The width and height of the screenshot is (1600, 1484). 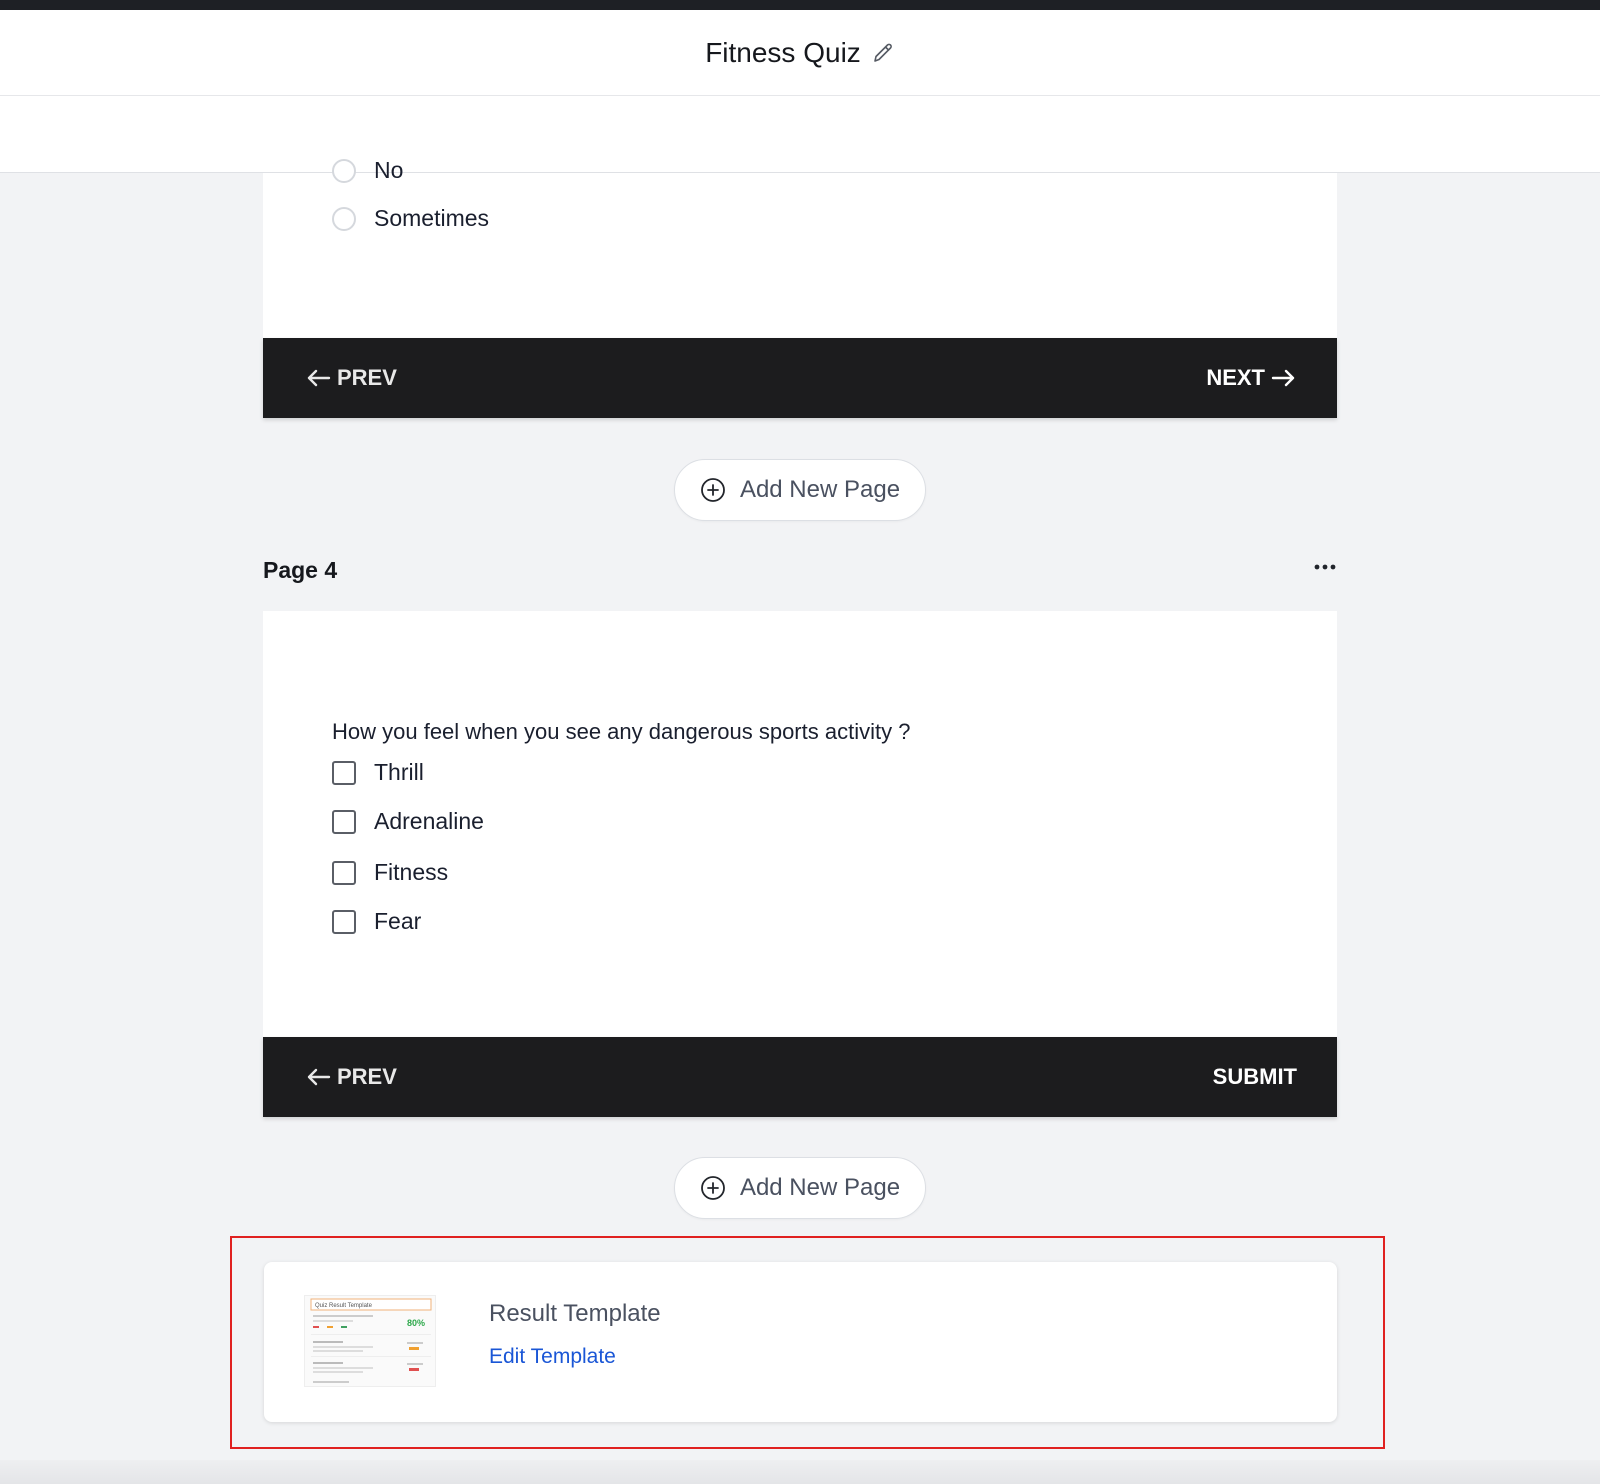 I want to click on option-adrenaline: Adrenaline, so click(x=408, y=821).